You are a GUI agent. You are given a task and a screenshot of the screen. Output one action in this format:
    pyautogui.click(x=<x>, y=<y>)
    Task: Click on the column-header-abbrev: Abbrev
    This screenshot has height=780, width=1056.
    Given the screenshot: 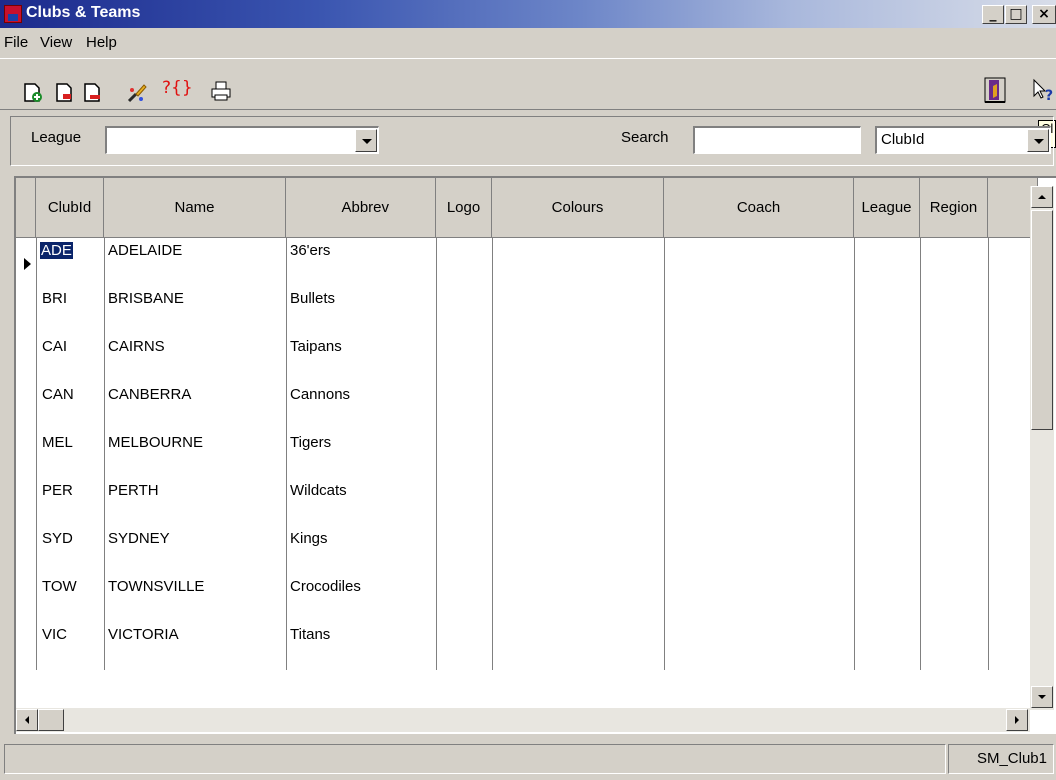 What is the action you would take?
    pyautogui.click(x=361, y=208)
    